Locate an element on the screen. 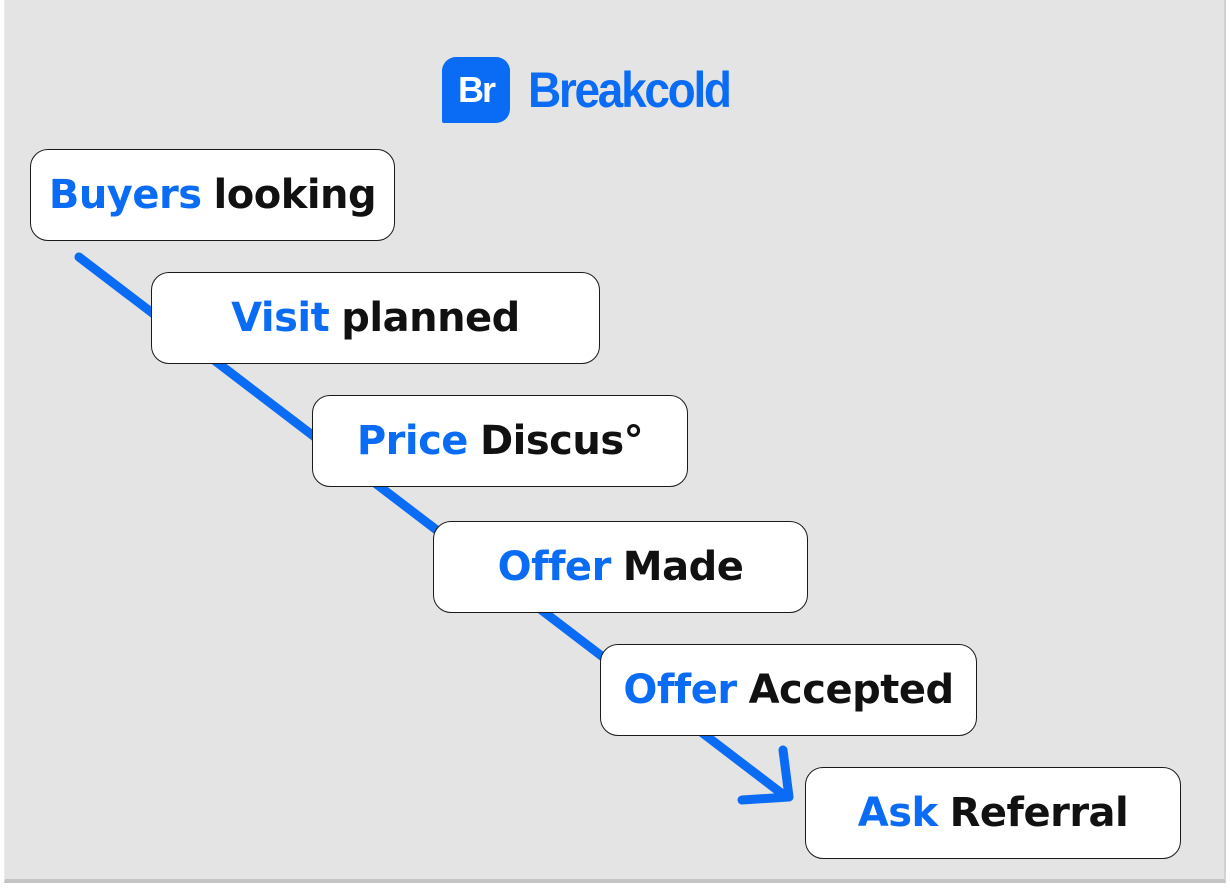 The width and height of the screenshot is (1230, 891). pipeline-step-offer-made: Offer Made is located at coordinates (620, 567).